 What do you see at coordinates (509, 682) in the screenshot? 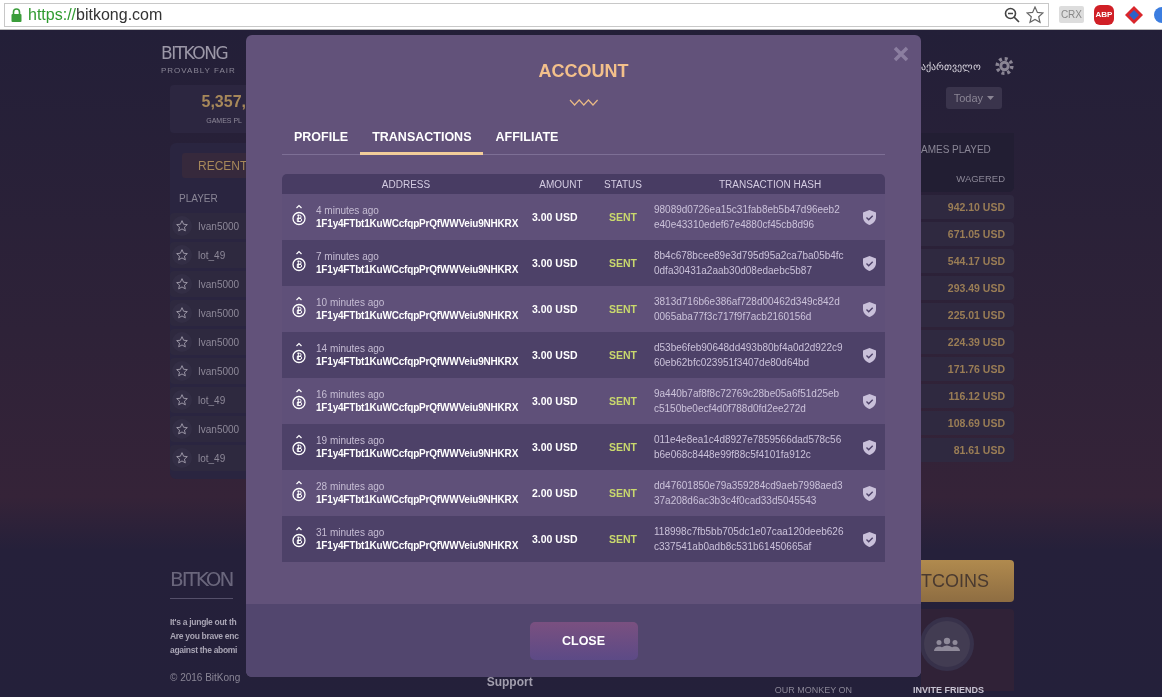
I see `support-link: Support` at bounding box center [509, 682].